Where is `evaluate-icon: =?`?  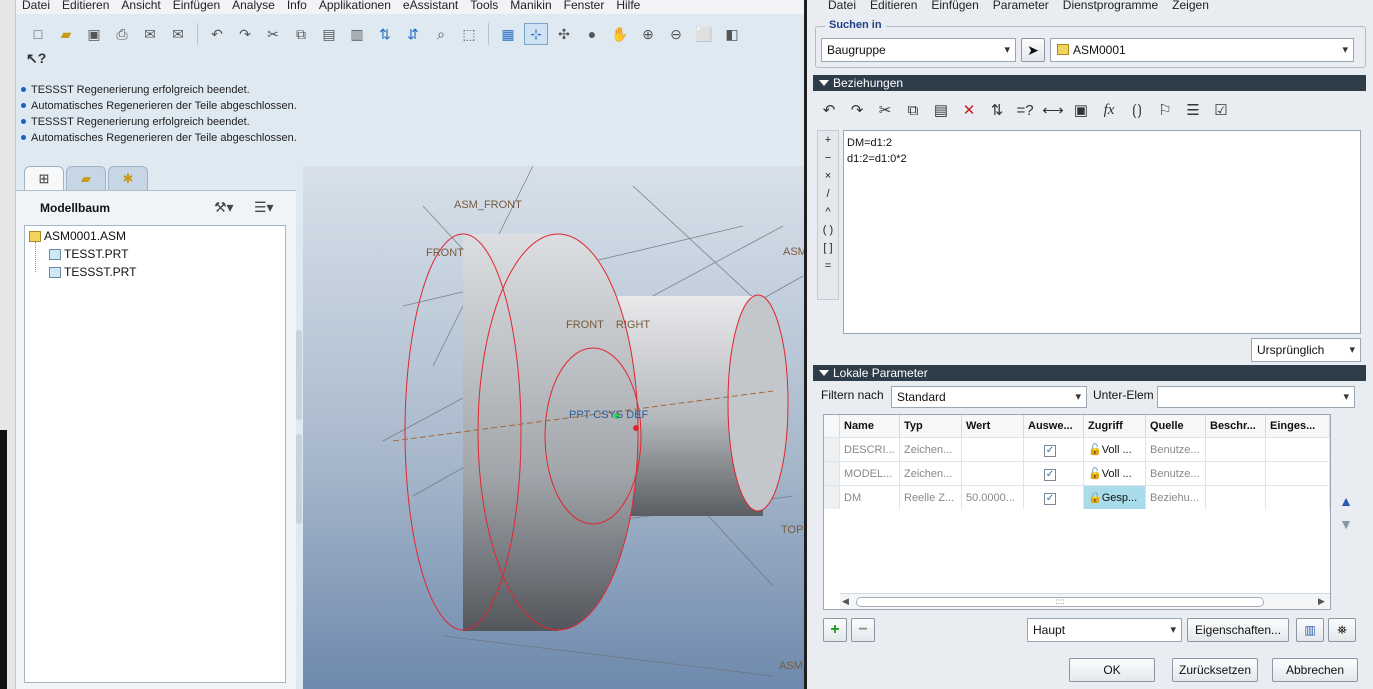 evaluate-icon: =? is located at coordinates (1025, 110).